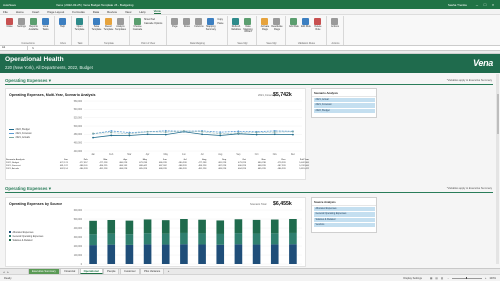 The height and width of the screenshot is (281, 500). Describe the element at coordinates (142, 12) in the screenshot. I see `menu-help: Help` at that location.